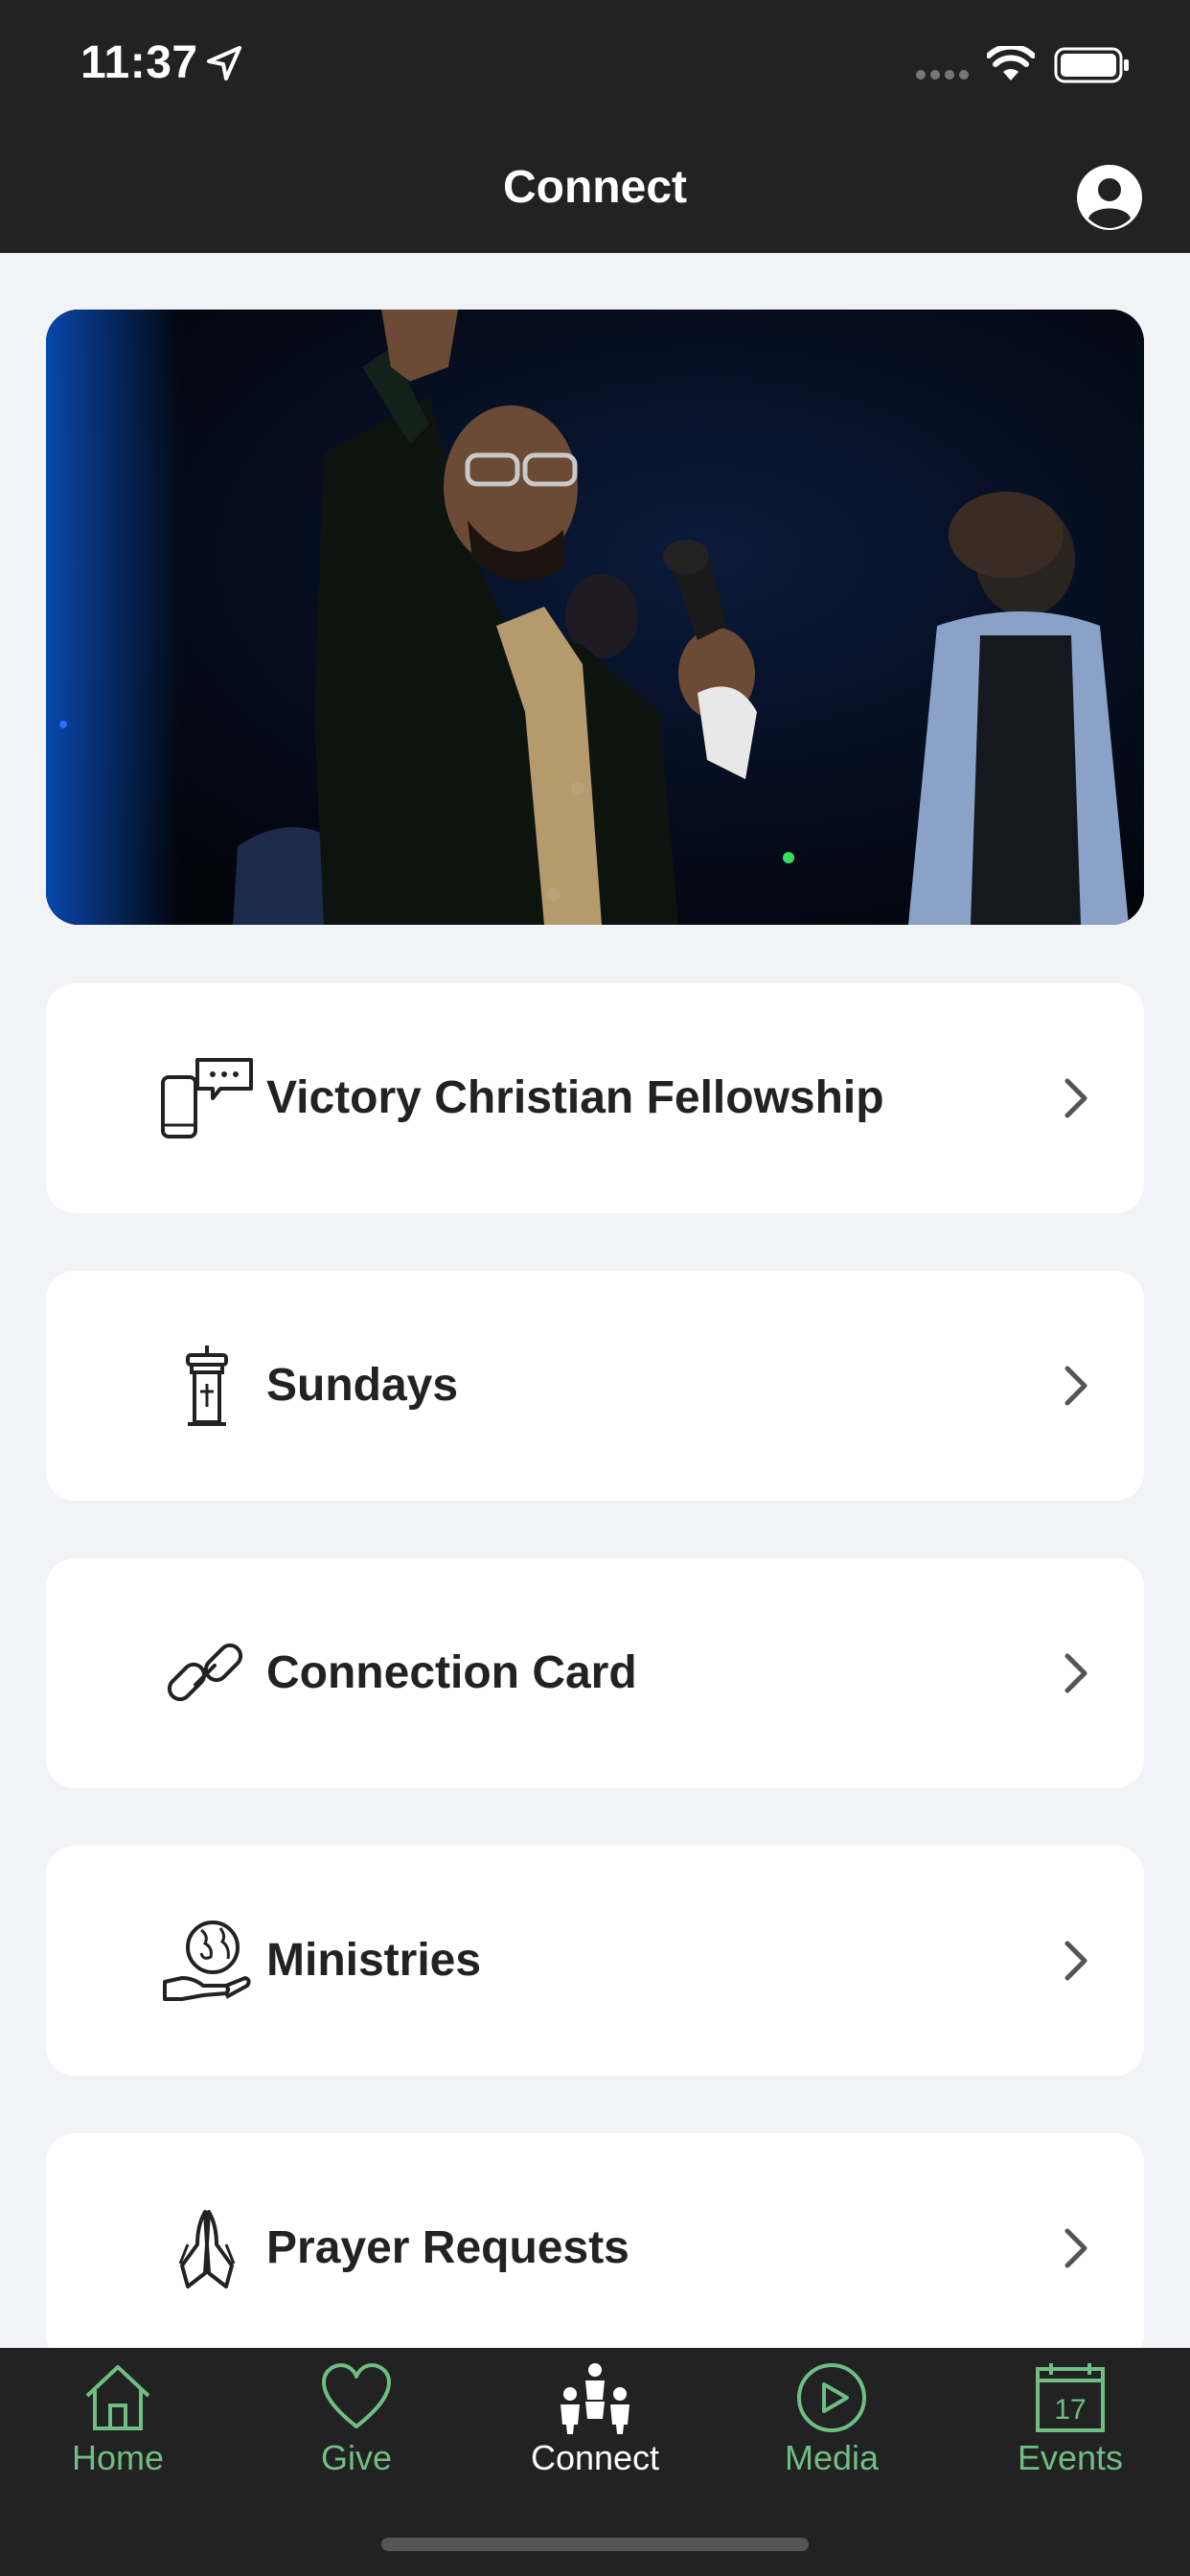 The width and height of the screenshot is (1190, 2576). What do you see at coordinates (374, 1960) in the screenshot?
I see `menu-item-label: Ministries` at bounding box center [374, 1960].